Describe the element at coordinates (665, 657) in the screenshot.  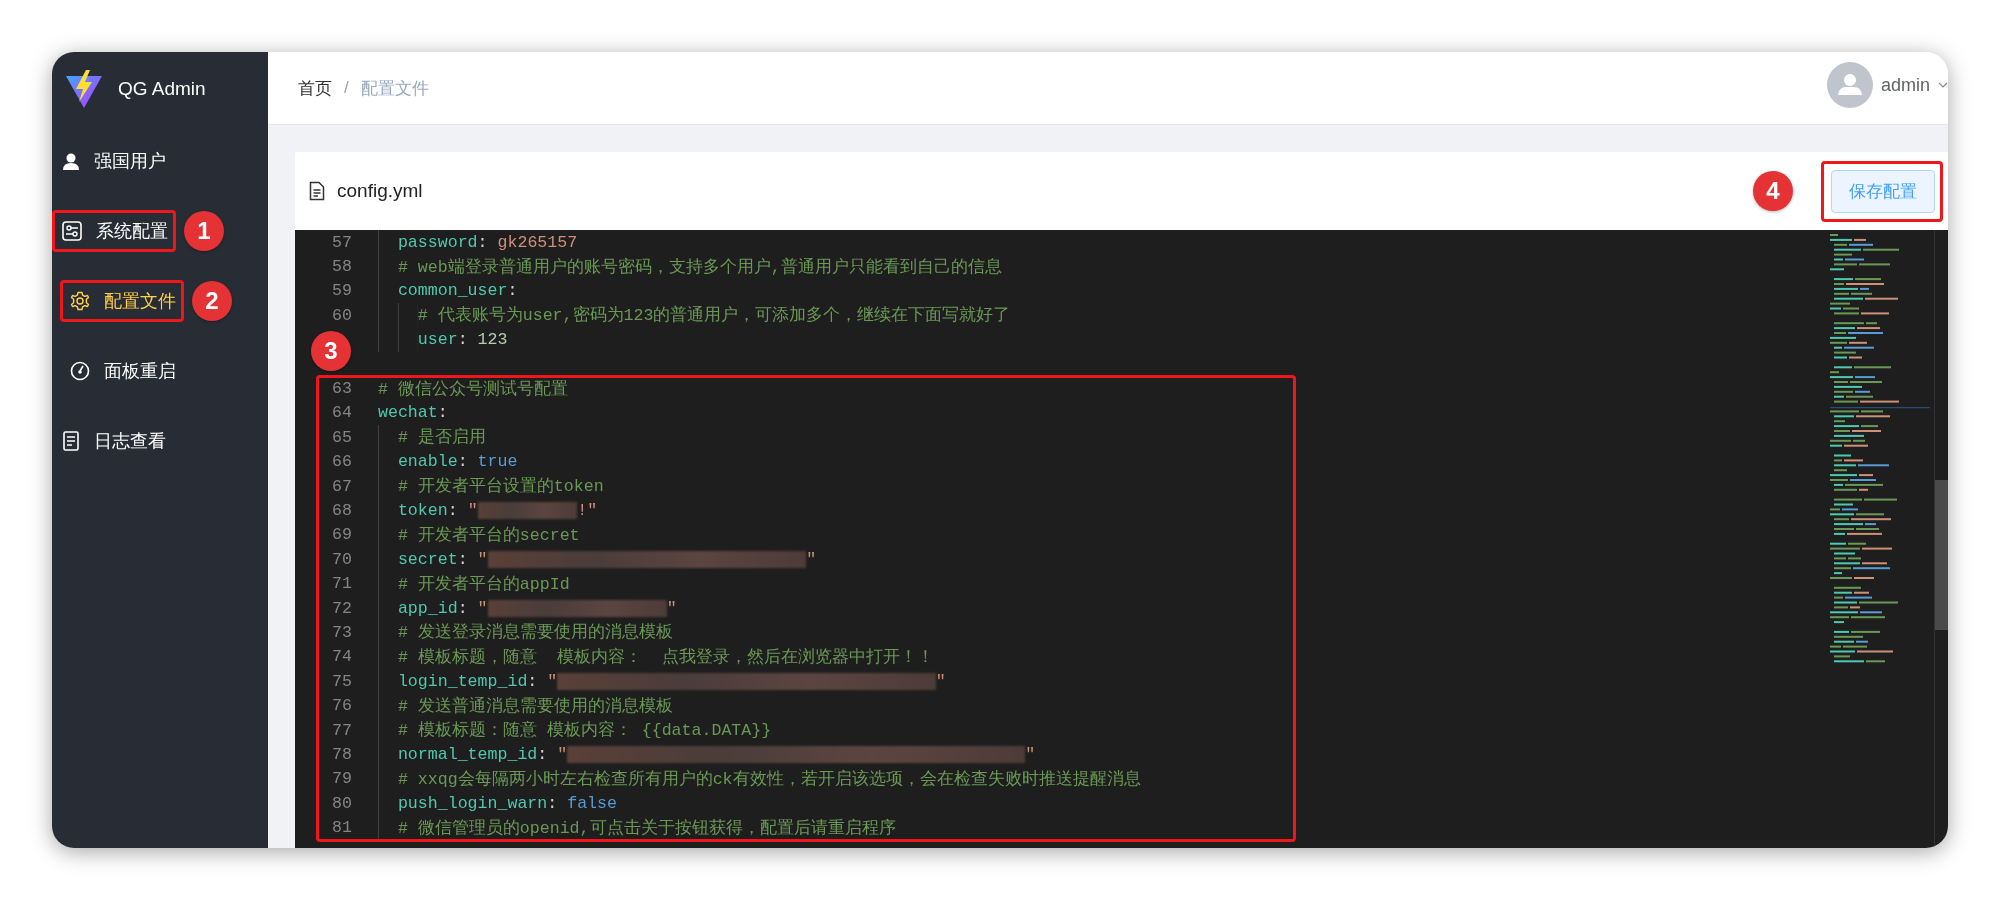
I see `code-line: # 模板标题，随意 模板内容： 点我登录，然后在浏览器中打开！！` at that location.